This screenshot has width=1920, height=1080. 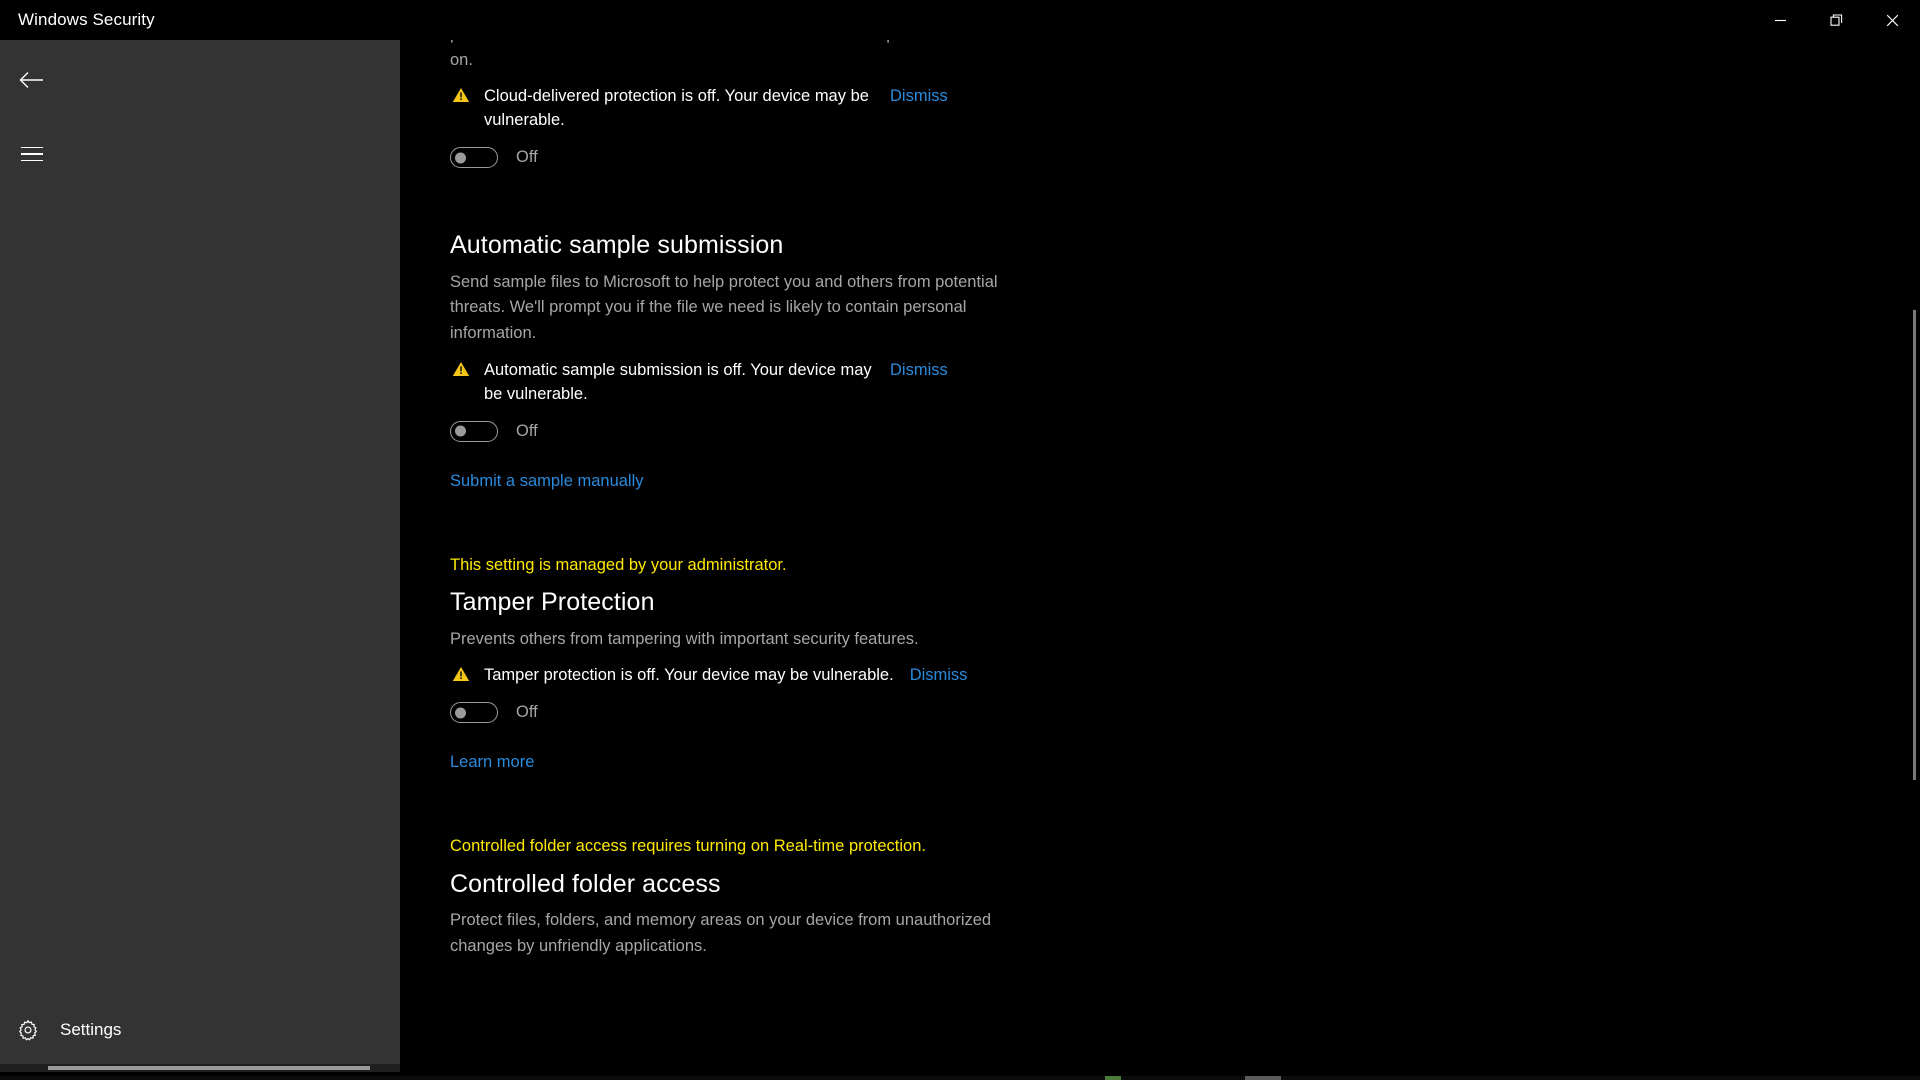 What do you see at coordinates (474, 713) in the screenshot?
I see `tamper-protection-toggle` at bounding box center [474, 713].